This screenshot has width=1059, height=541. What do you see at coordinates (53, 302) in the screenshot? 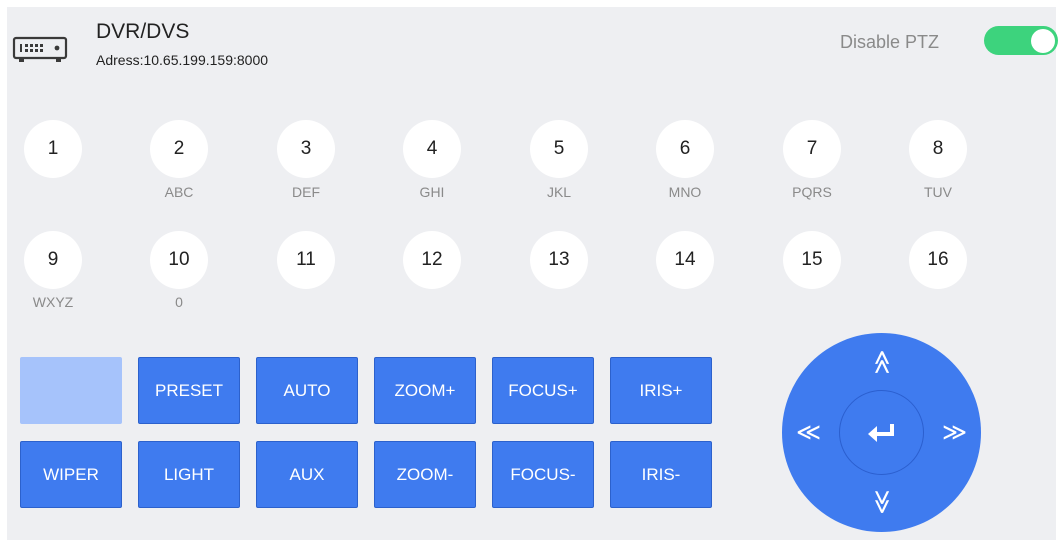
I see `keypad-sublabel: WXYZ` at bounding box center [53, 302].